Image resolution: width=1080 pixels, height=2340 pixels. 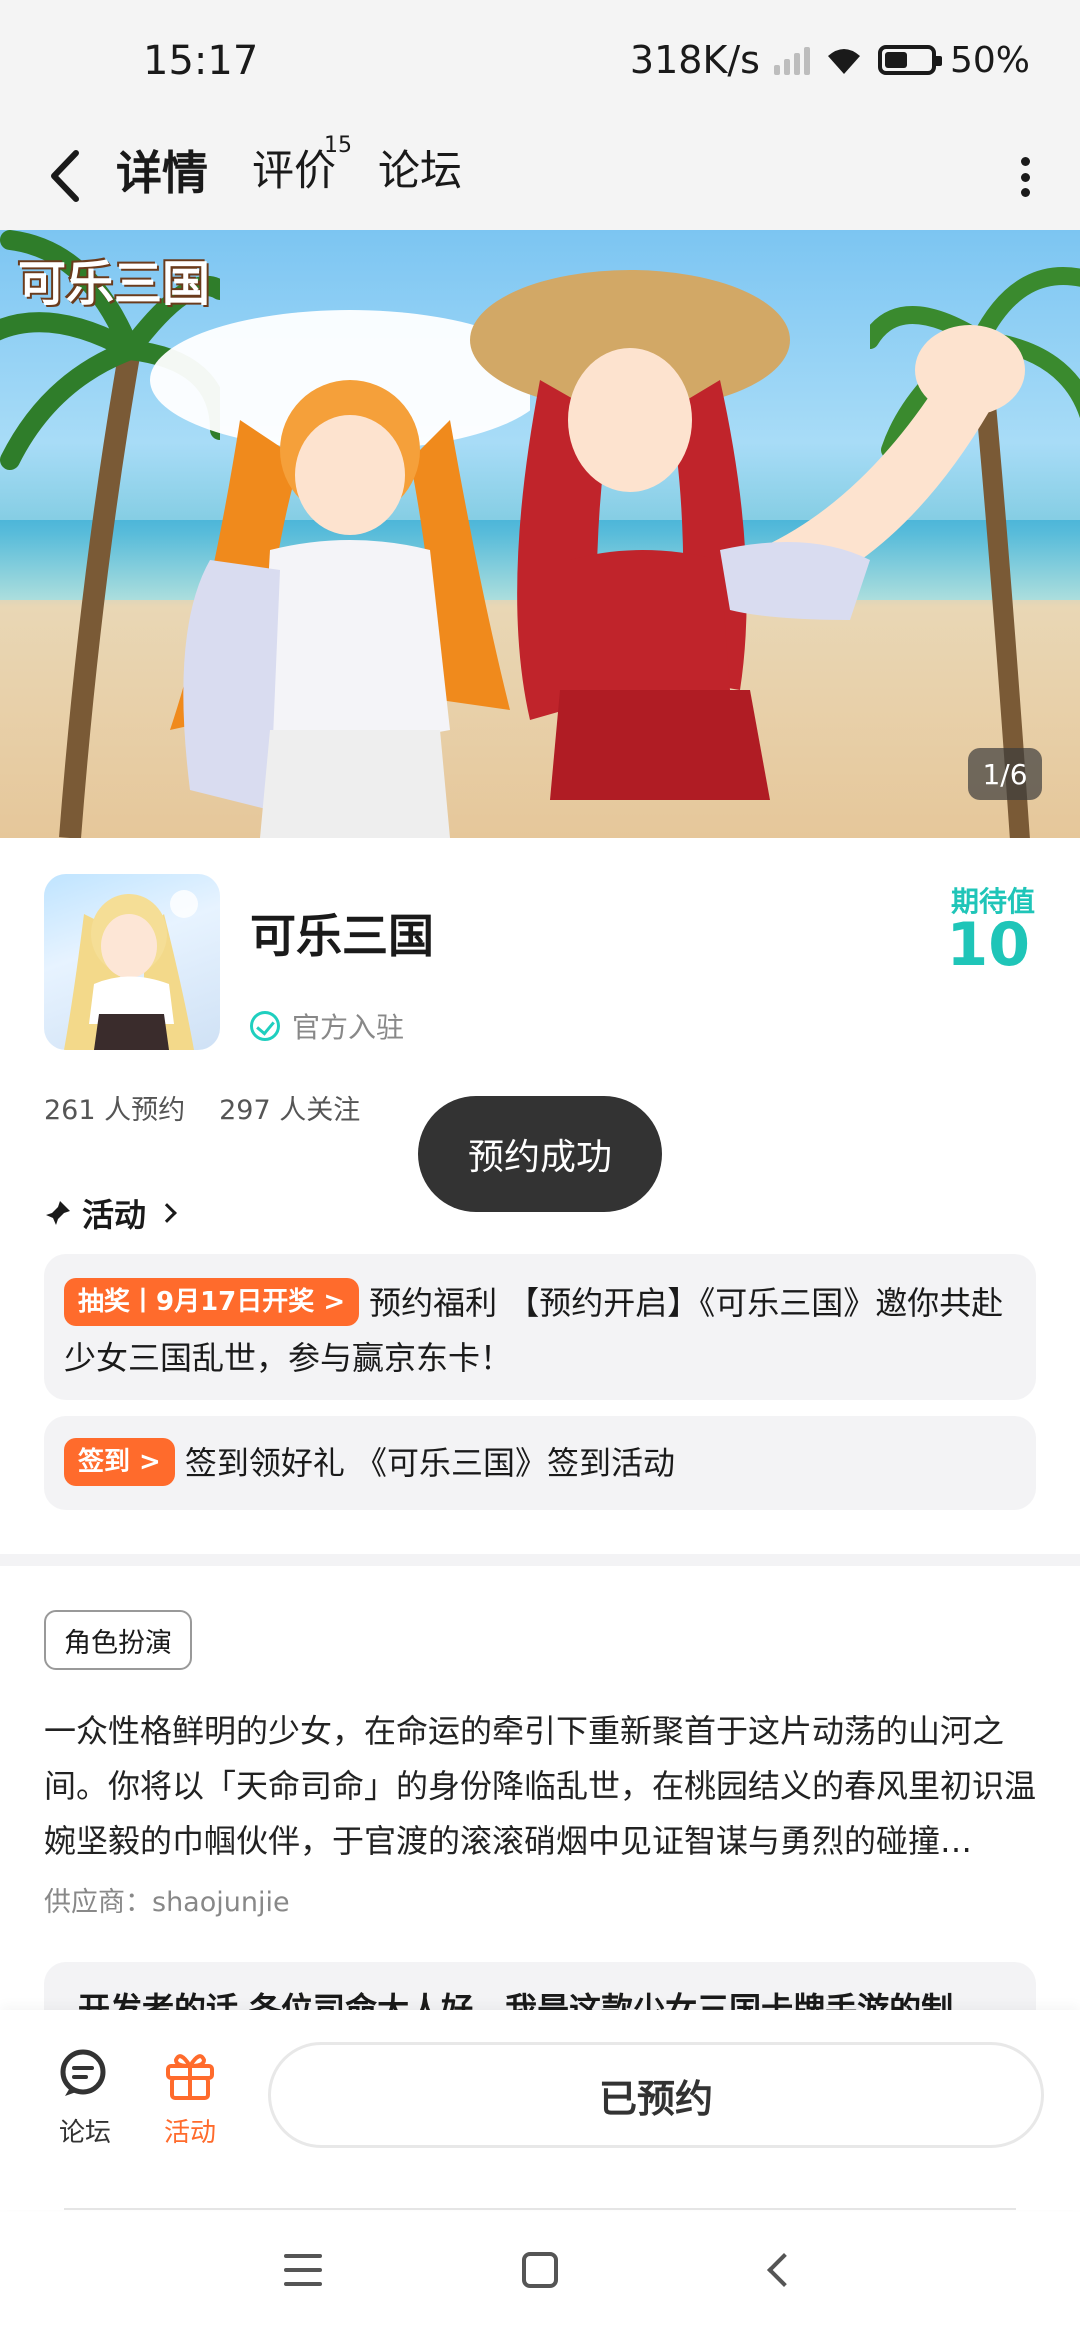 I want to click on game-stats: 261 人预约 297 人关注, so click(x=202, y=1107).